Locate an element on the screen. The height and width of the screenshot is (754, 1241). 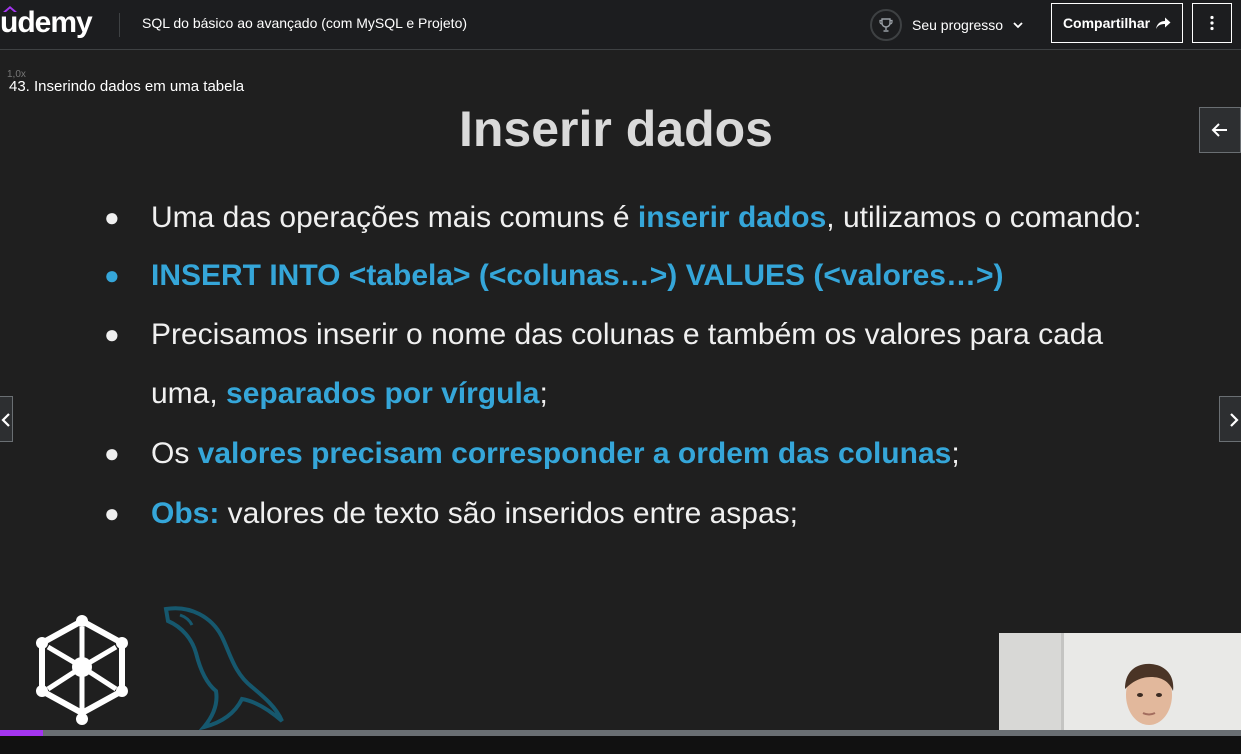
more-vertical-icon is located at coordinates (1212, 23).